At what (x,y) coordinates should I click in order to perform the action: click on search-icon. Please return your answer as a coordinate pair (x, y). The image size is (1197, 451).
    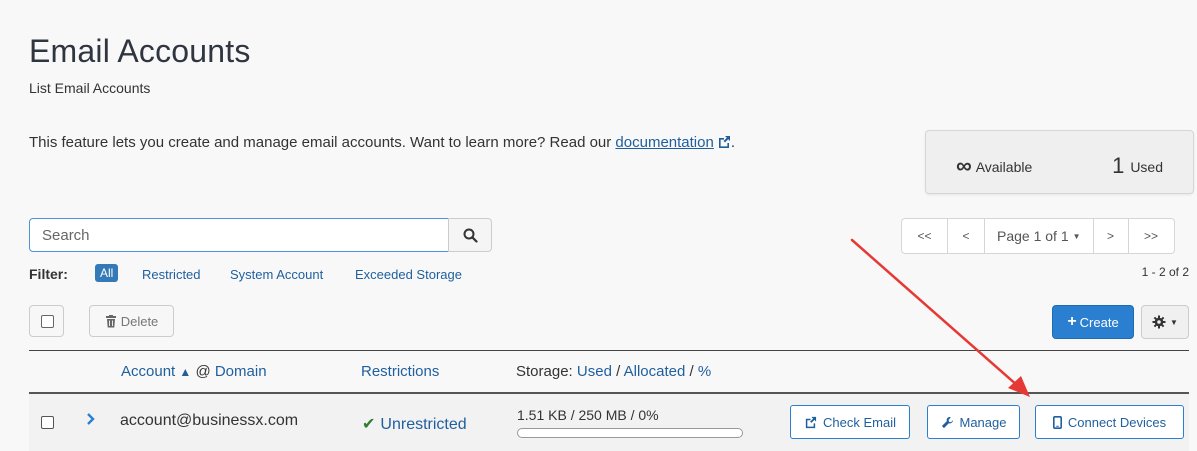
    Looking at the image, I should click on (470, 235).